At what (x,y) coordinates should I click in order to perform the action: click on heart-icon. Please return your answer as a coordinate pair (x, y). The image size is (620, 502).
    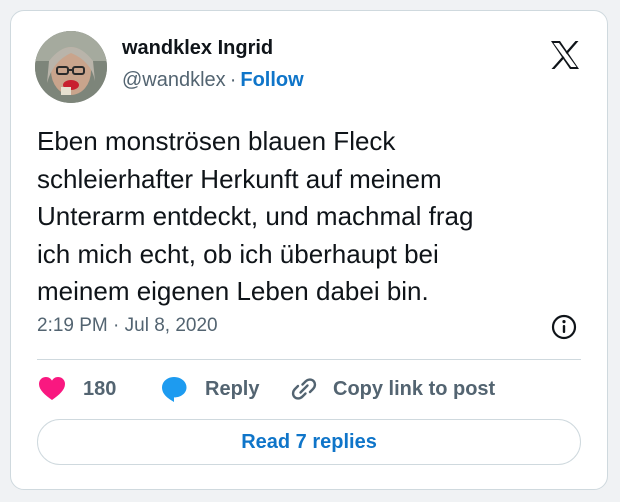
    Looking at the image, I should click on (52, 389).